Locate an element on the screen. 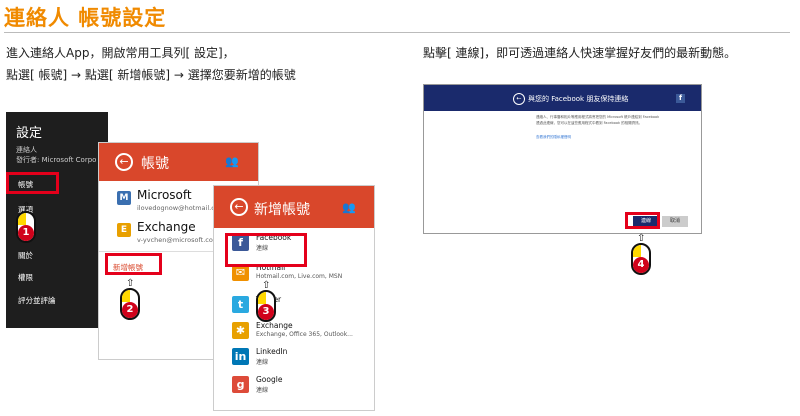  cancel-button: 取消 is located at coordinates (675, 221).